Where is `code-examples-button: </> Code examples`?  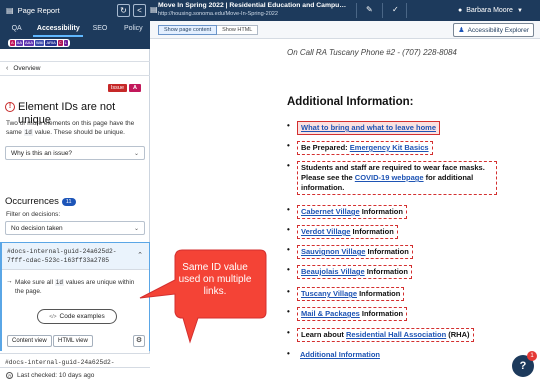
code-examples-button: </> Code examples is located at coordinates (77, 316).